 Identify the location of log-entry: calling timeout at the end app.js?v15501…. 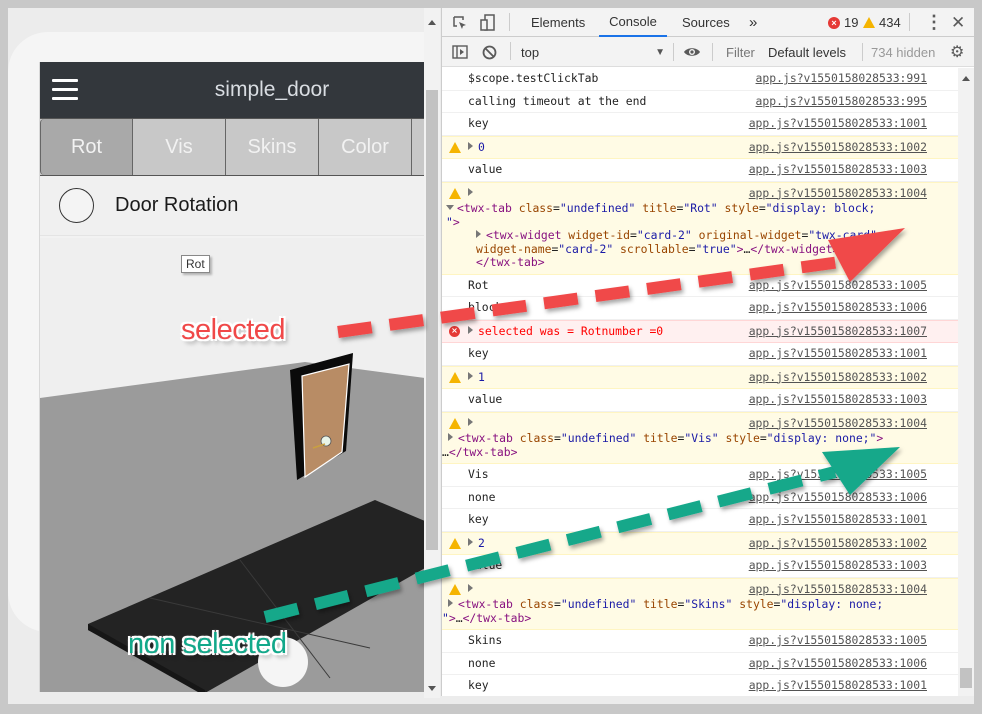
(700, 101).